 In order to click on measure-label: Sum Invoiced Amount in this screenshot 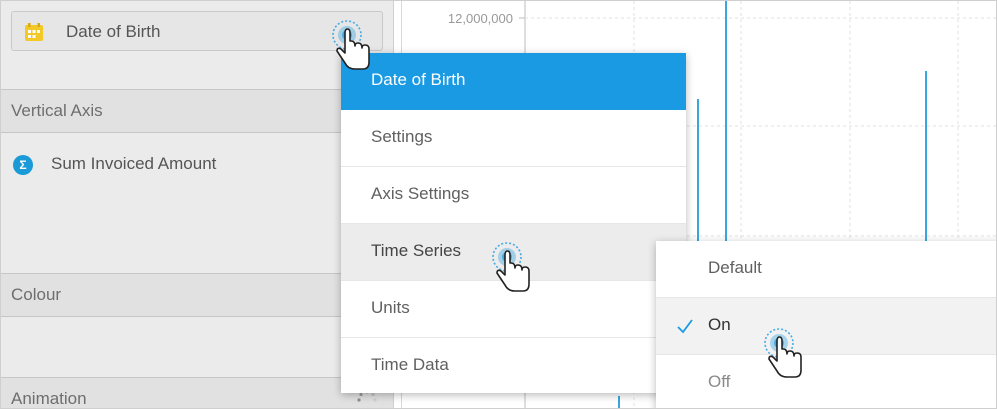, I will do `click(134, 163)`.